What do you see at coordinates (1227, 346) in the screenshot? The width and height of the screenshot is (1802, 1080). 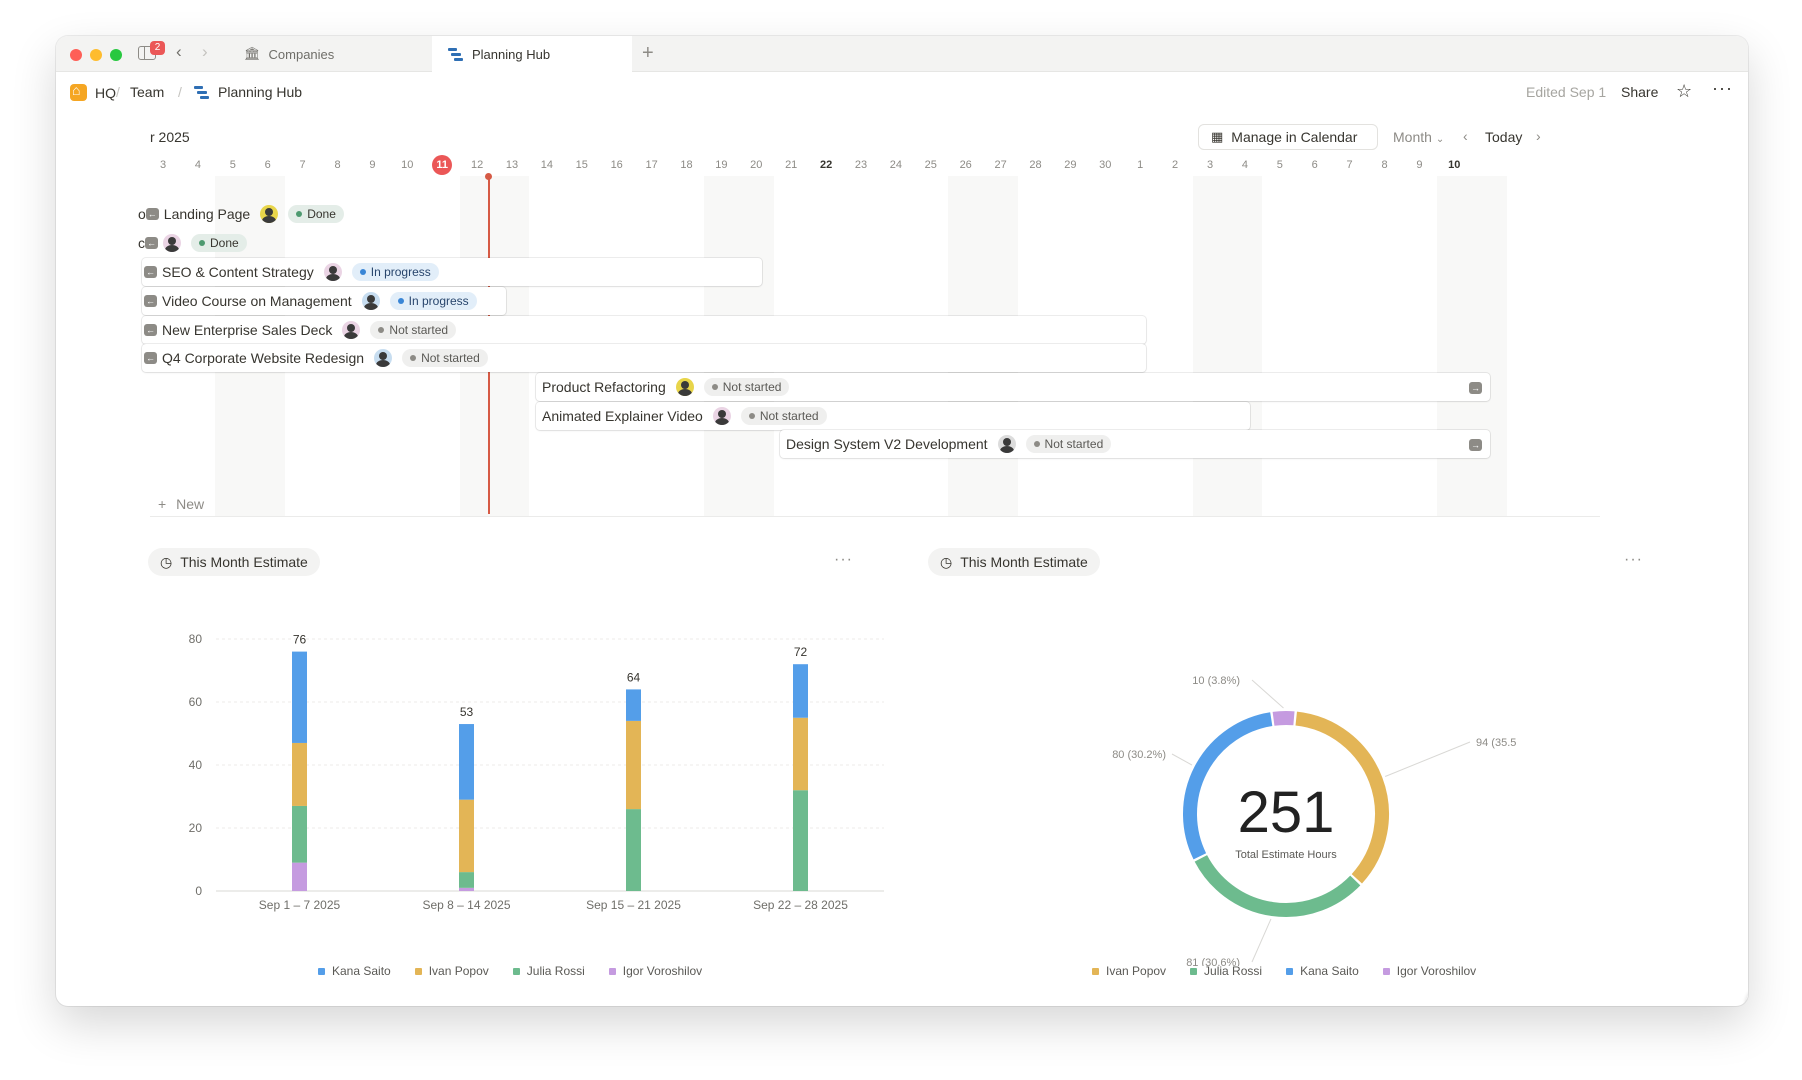 I see `weekend-shade` at bounding box center [1227, 346].